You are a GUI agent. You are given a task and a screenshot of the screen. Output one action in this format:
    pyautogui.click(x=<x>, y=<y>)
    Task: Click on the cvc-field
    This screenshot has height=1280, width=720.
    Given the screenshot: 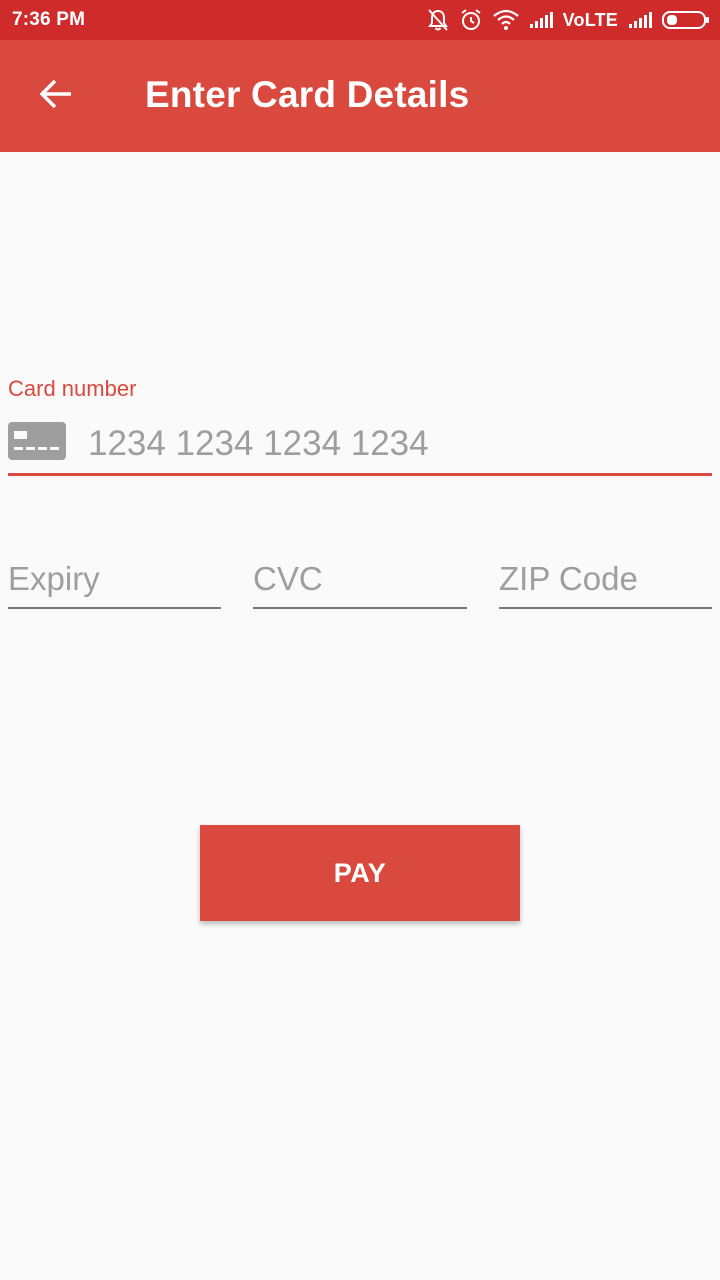 What is the action you would take?
    pyautogui.click(x=360, y=582)
    